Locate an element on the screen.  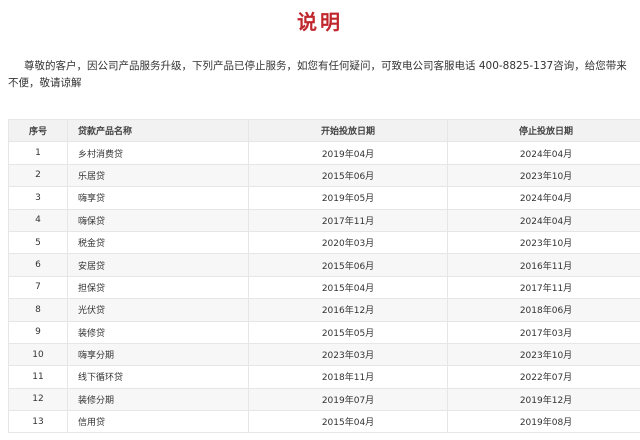
cell-no: 6 is located at coordinates (38, 265).